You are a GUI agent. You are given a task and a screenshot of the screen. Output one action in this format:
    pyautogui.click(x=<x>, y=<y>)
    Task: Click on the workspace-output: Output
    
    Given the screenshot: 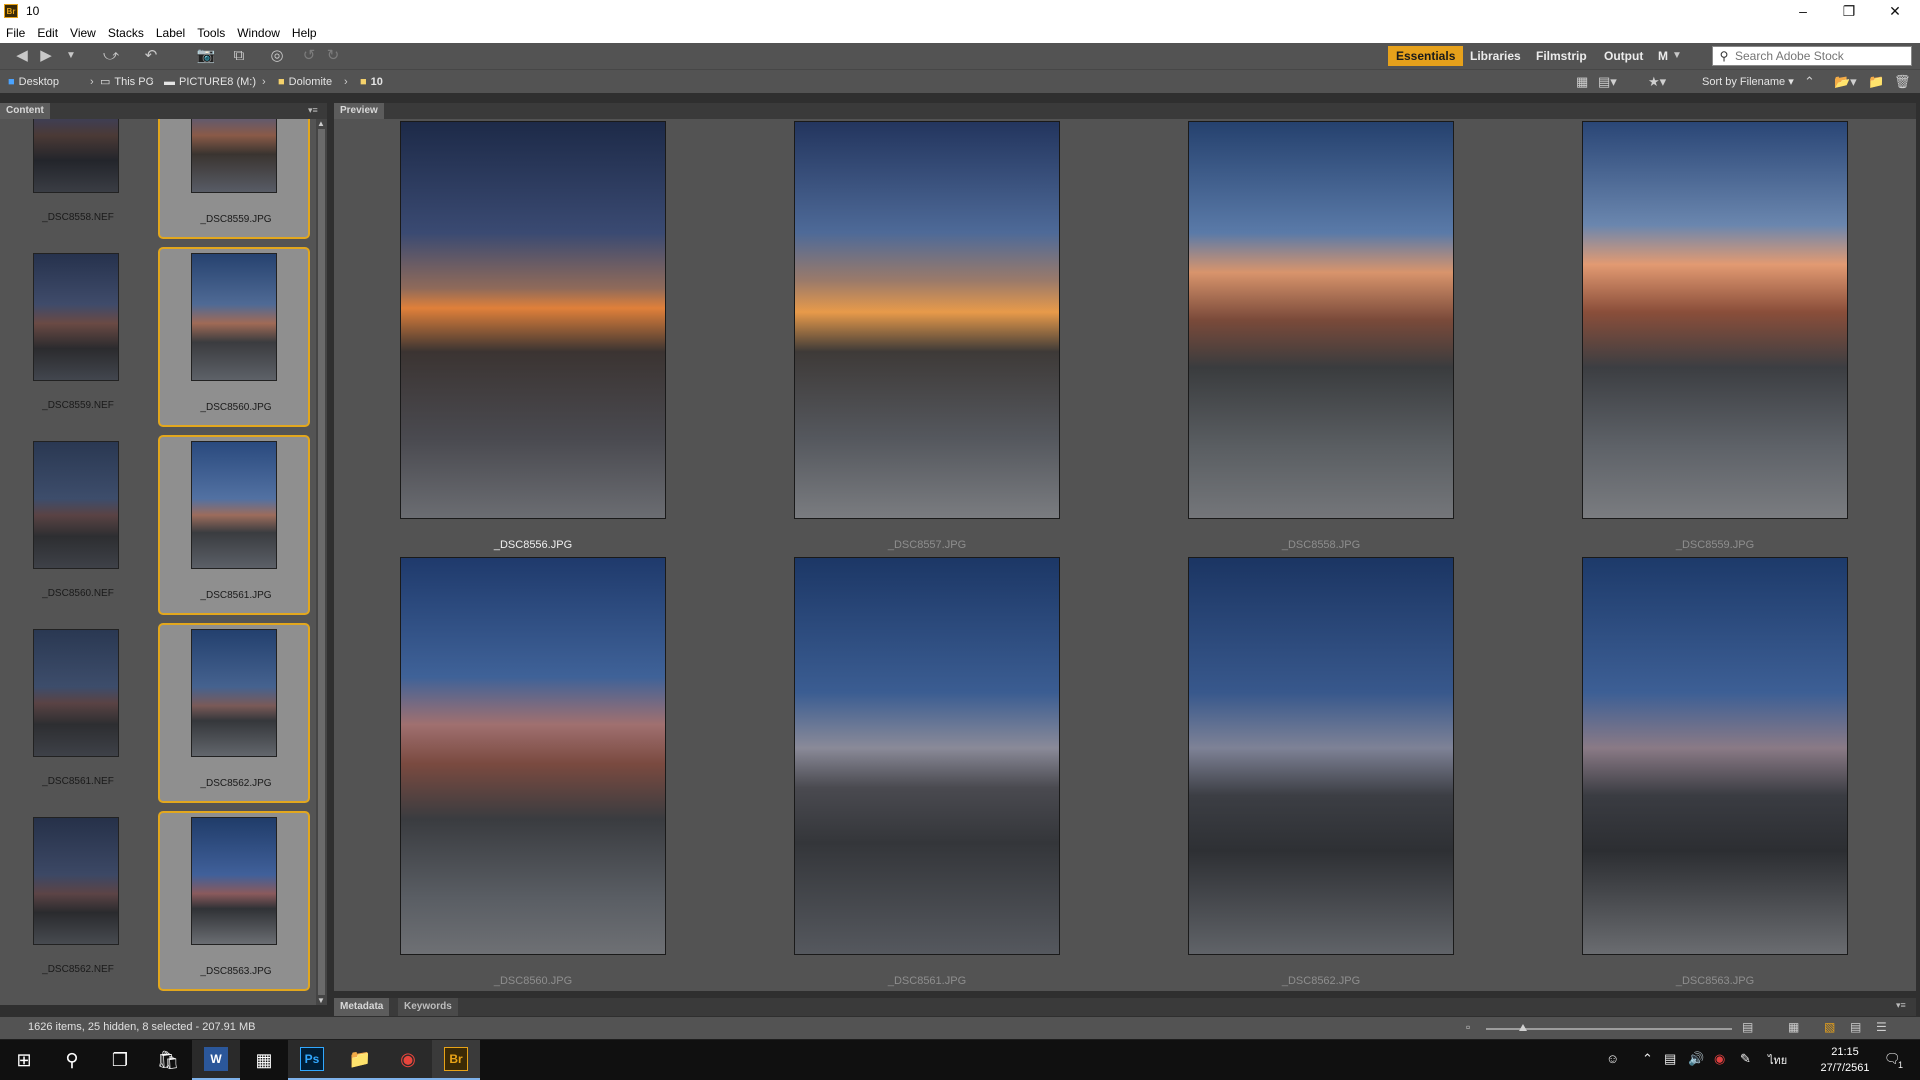 What is the action you would take?
    pyautogui.click(x=1623, y=56)
    